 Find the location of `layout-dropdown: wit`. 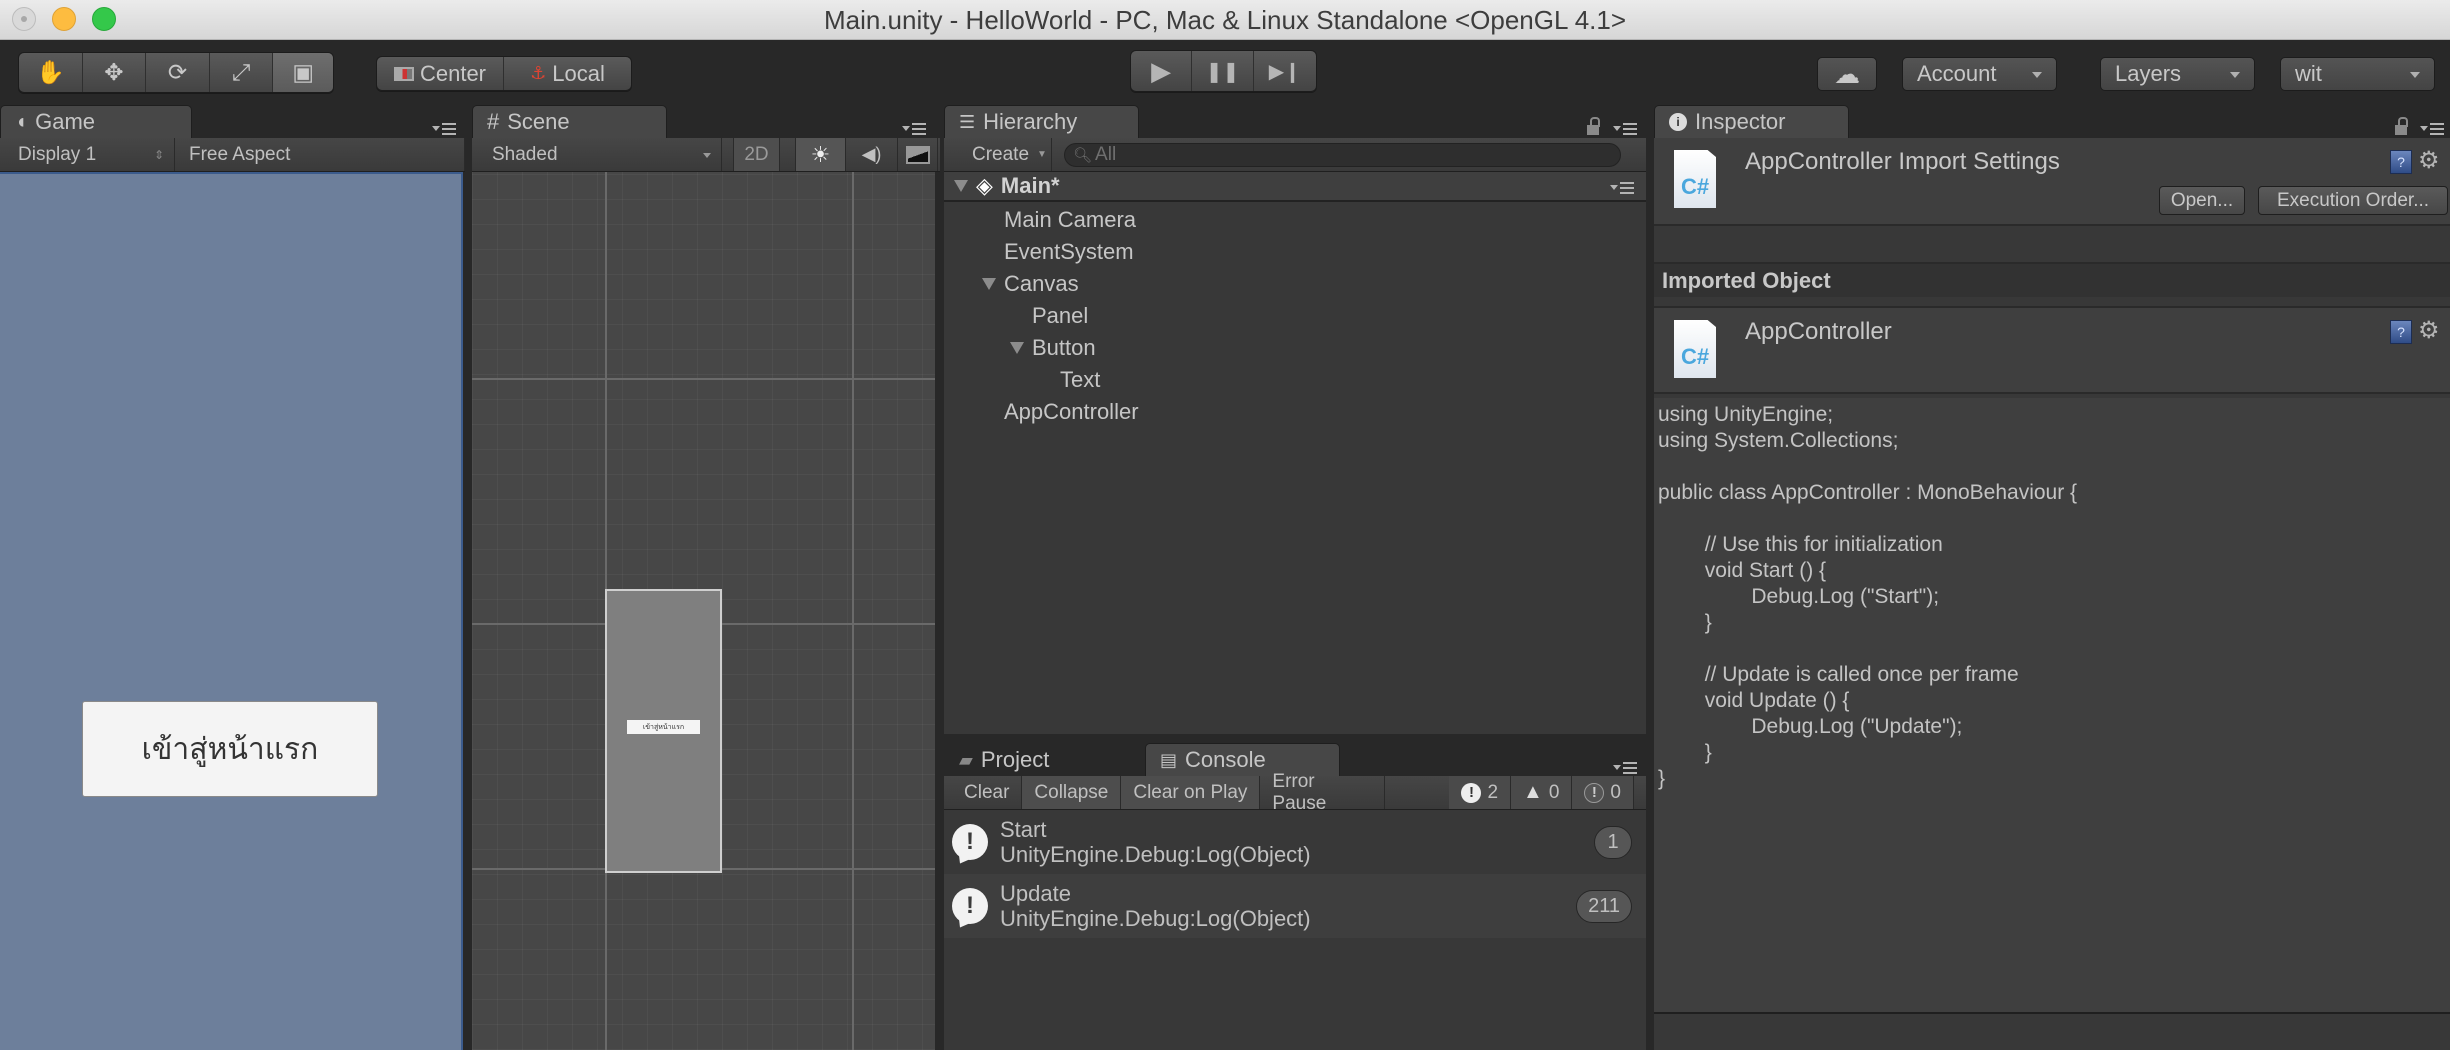

layout-dropdown: wit is located at coordinates (2357, 74).